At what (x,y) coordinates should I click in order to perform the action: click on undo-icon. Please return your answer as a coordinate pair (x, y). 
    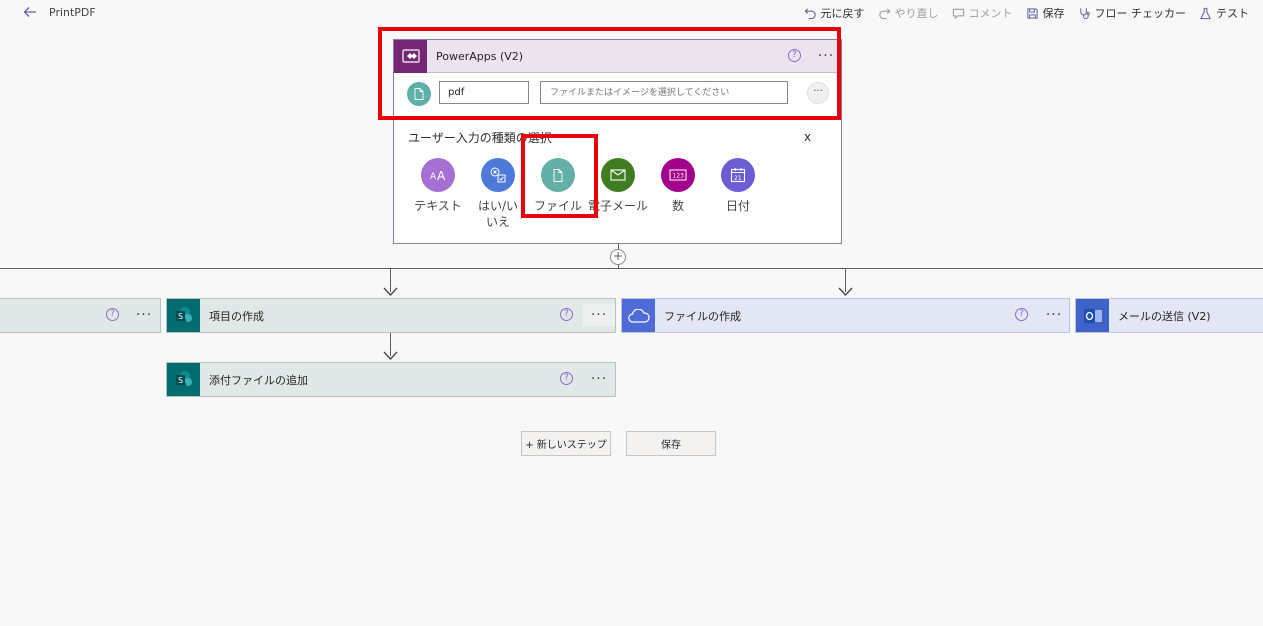
    Looking at the image, I should click on (810, 13).